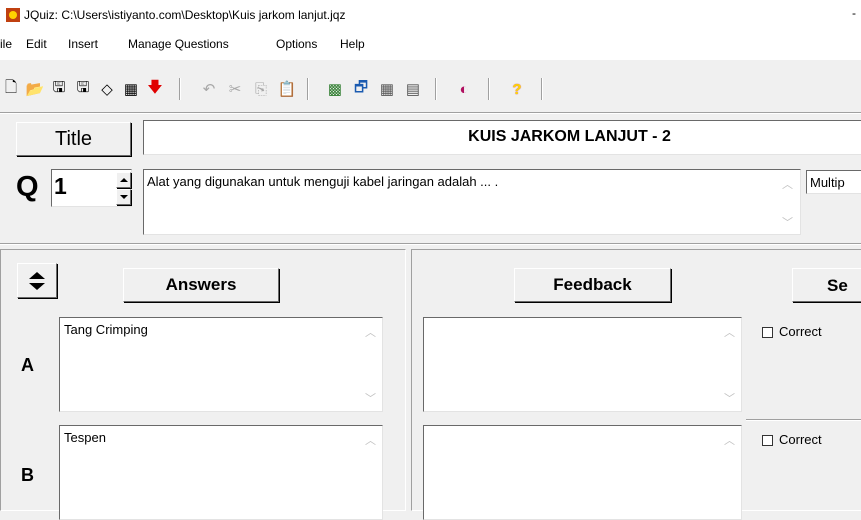 The height and width of the screenshot is (520, 861). I want to click on down-arrow-icon: 🡇, so click(155, 88).